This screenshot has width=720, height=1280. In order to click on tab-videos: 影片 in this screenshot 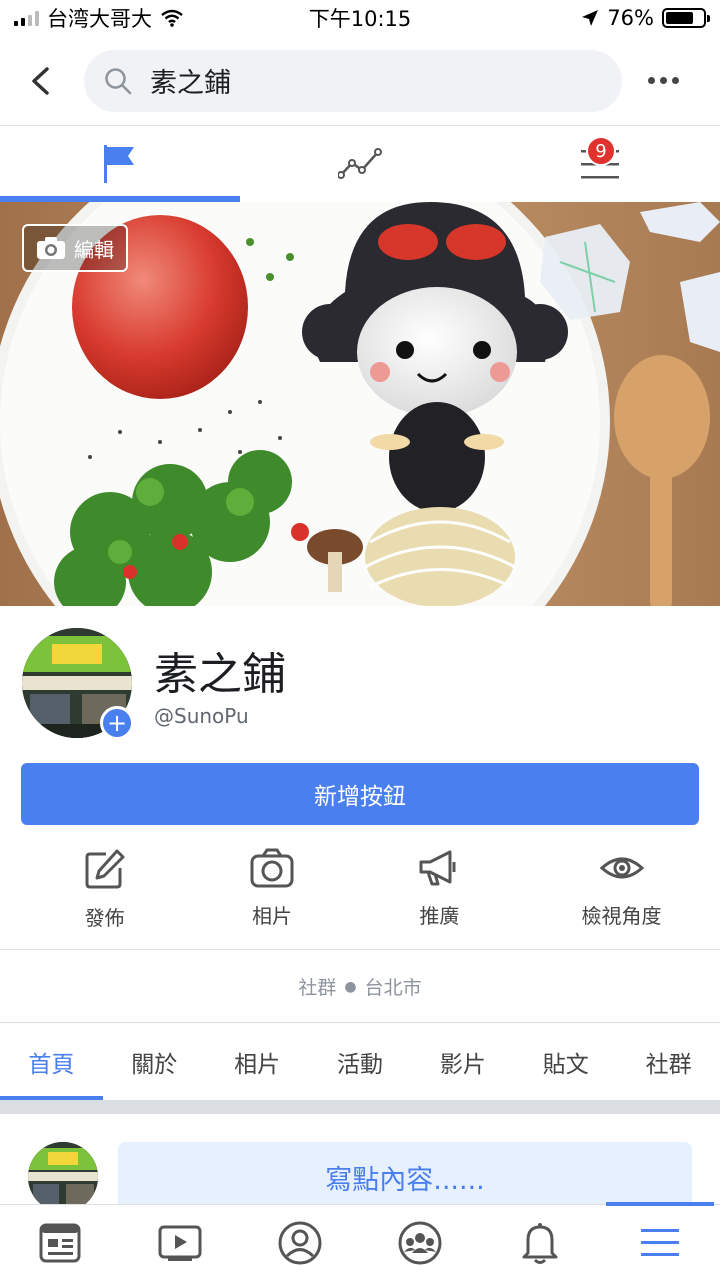, I will do `click(462, 1062)`.